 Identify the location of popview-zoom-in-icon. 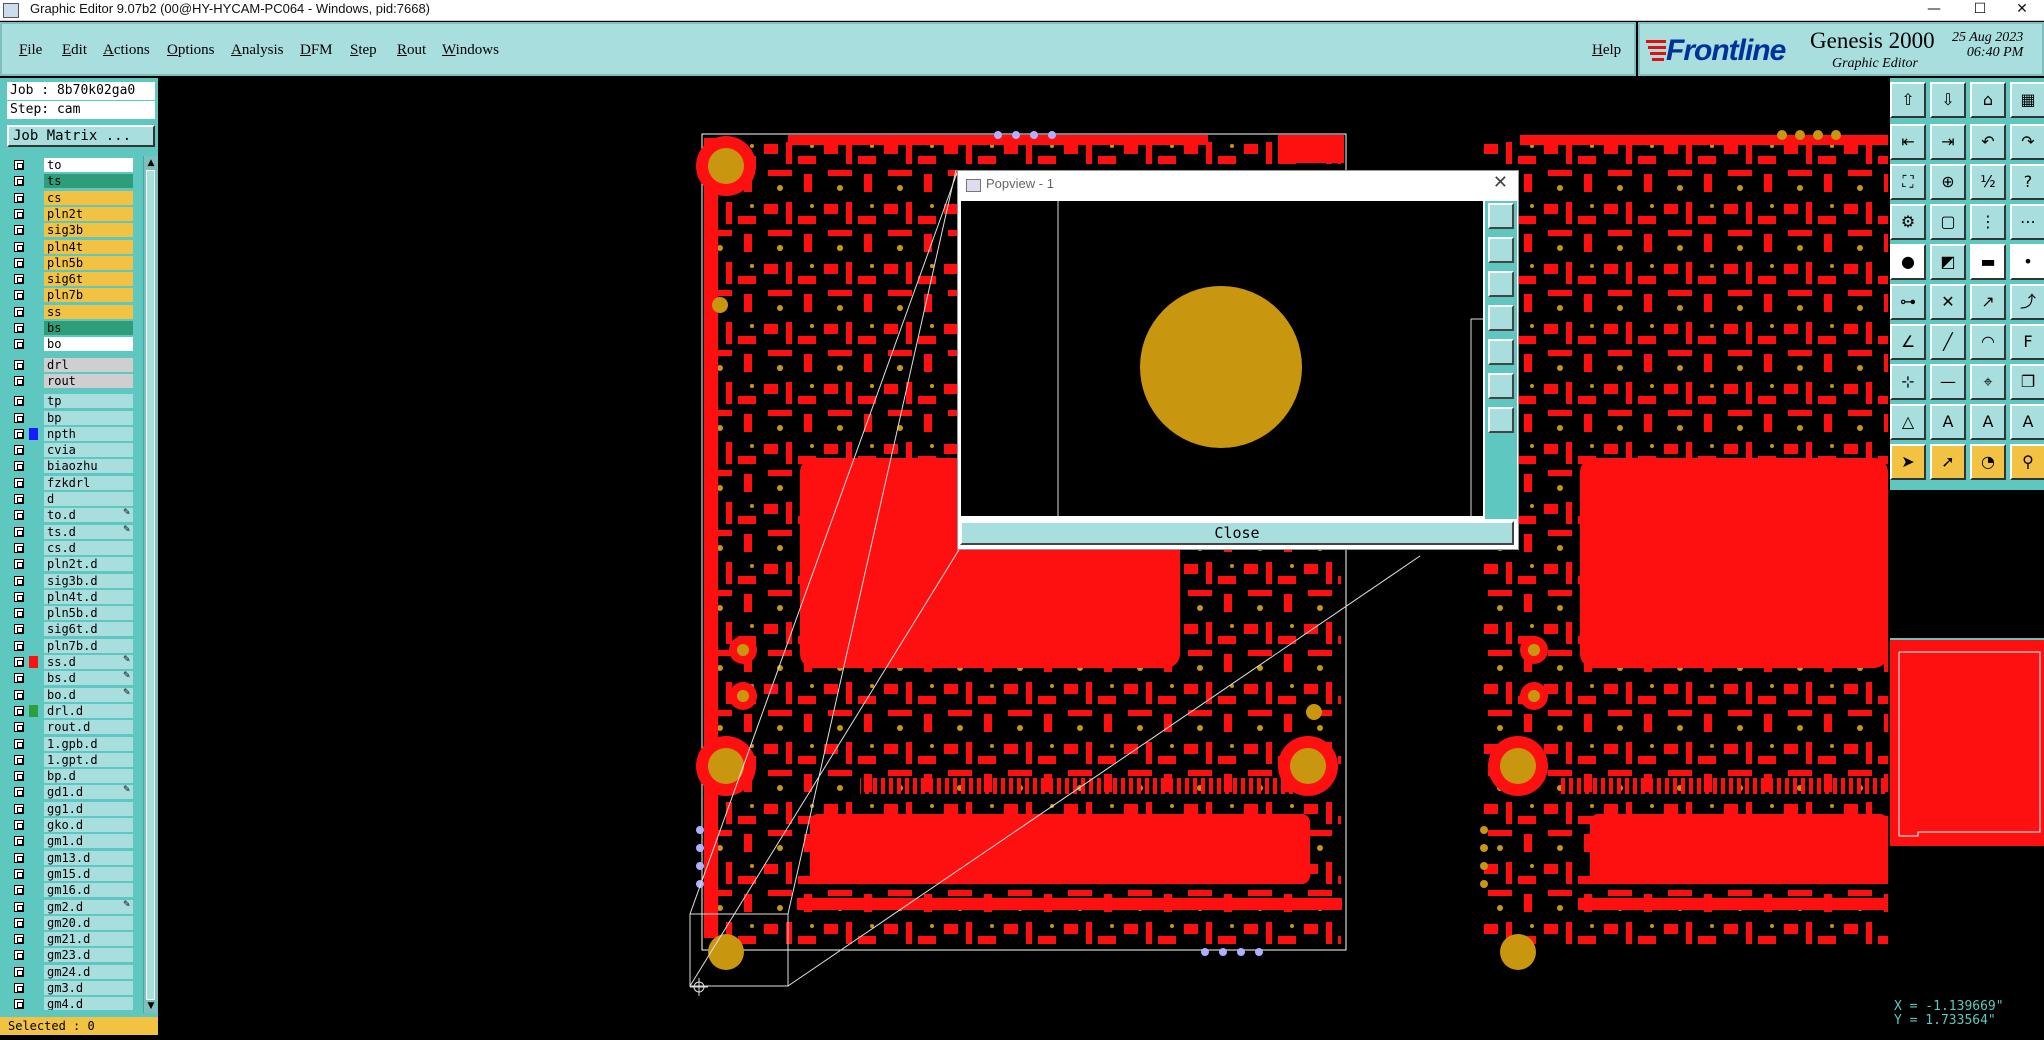
(1501, 250).